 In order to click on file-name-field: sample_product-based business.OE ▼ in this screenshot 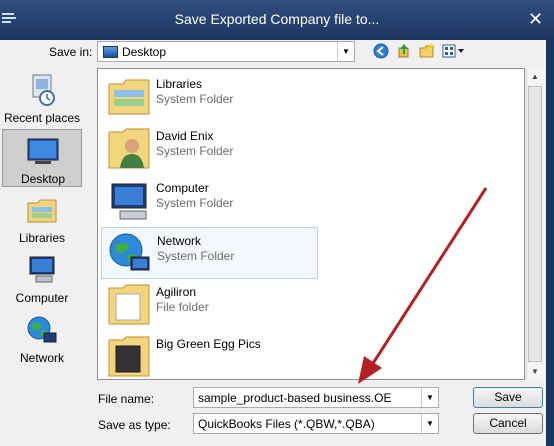, I will do `click(316, 397)`.